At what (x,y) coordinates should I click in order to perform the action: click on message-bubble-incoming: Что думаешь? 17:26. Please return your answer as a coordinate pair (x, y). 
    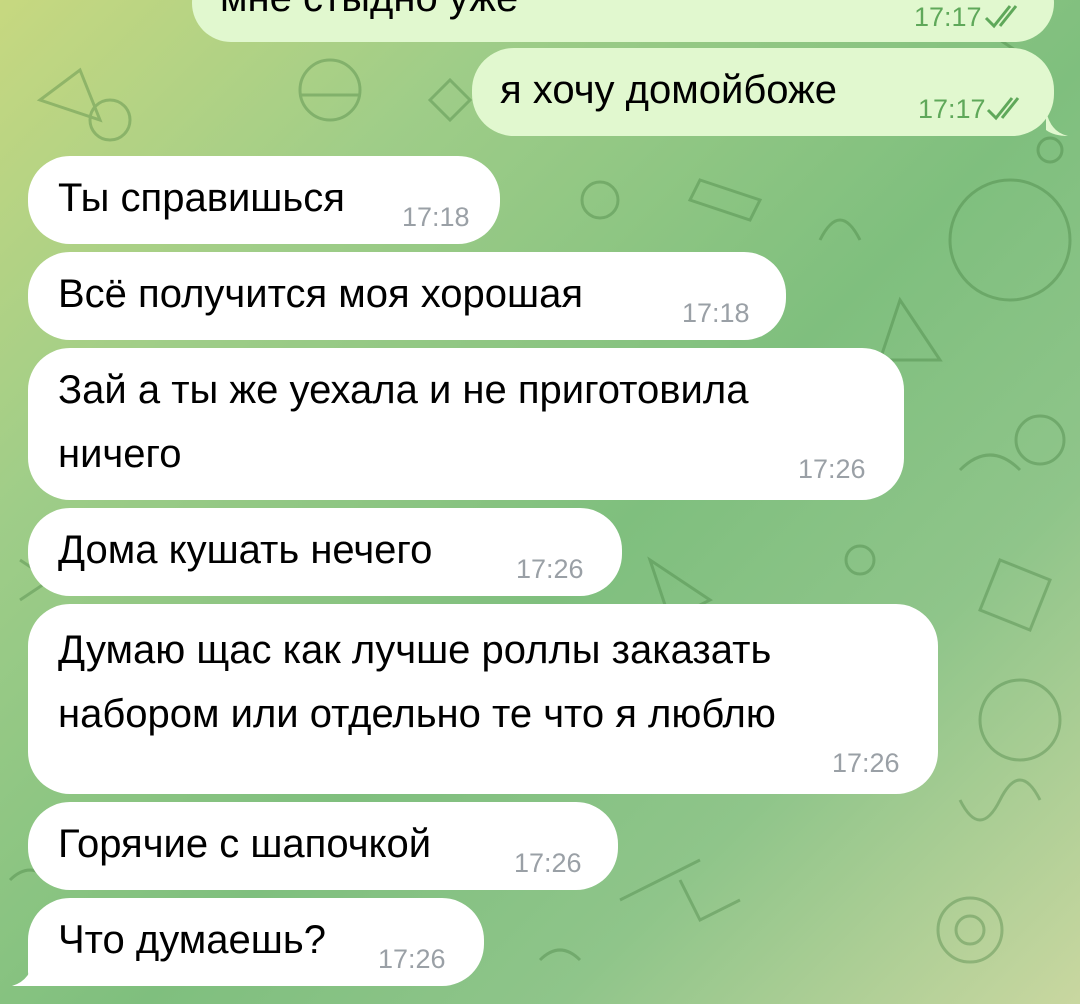
    Looking at the image, I should click on (256, 942).